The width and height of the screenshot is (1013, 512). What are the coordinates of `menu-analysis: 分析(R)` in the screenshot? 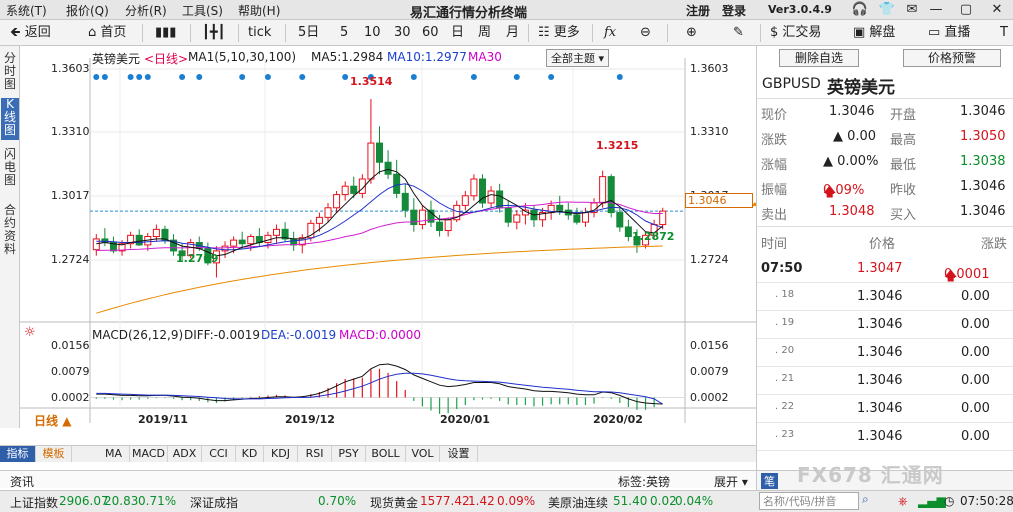 It's located at (146, 10).